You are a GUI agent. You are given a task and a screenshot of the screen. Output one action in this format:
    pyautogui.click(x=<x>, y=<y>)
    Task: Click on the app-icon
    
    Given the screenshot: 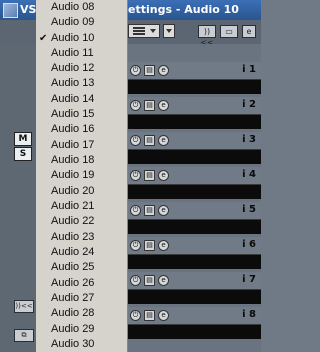 What is the action you would take?
    pyautogui.click(x=10, y=10)
    